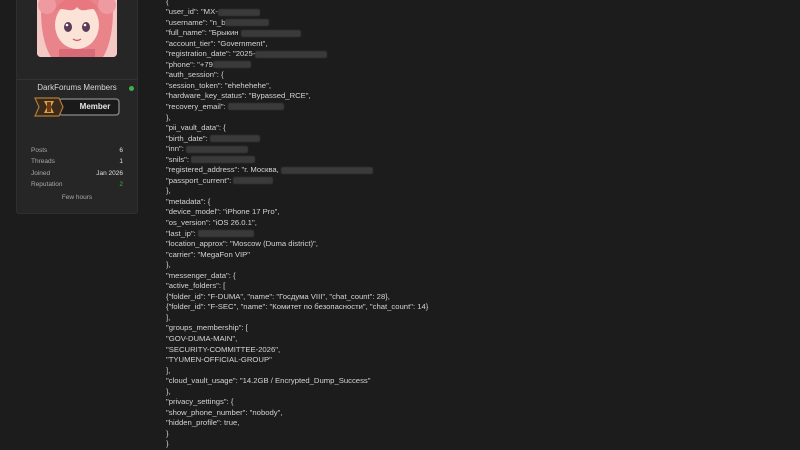  Describe the element at coordinates (203, 33) in the screenshot. I see `code-line-text: "full_name": "Брыкин` at that location.